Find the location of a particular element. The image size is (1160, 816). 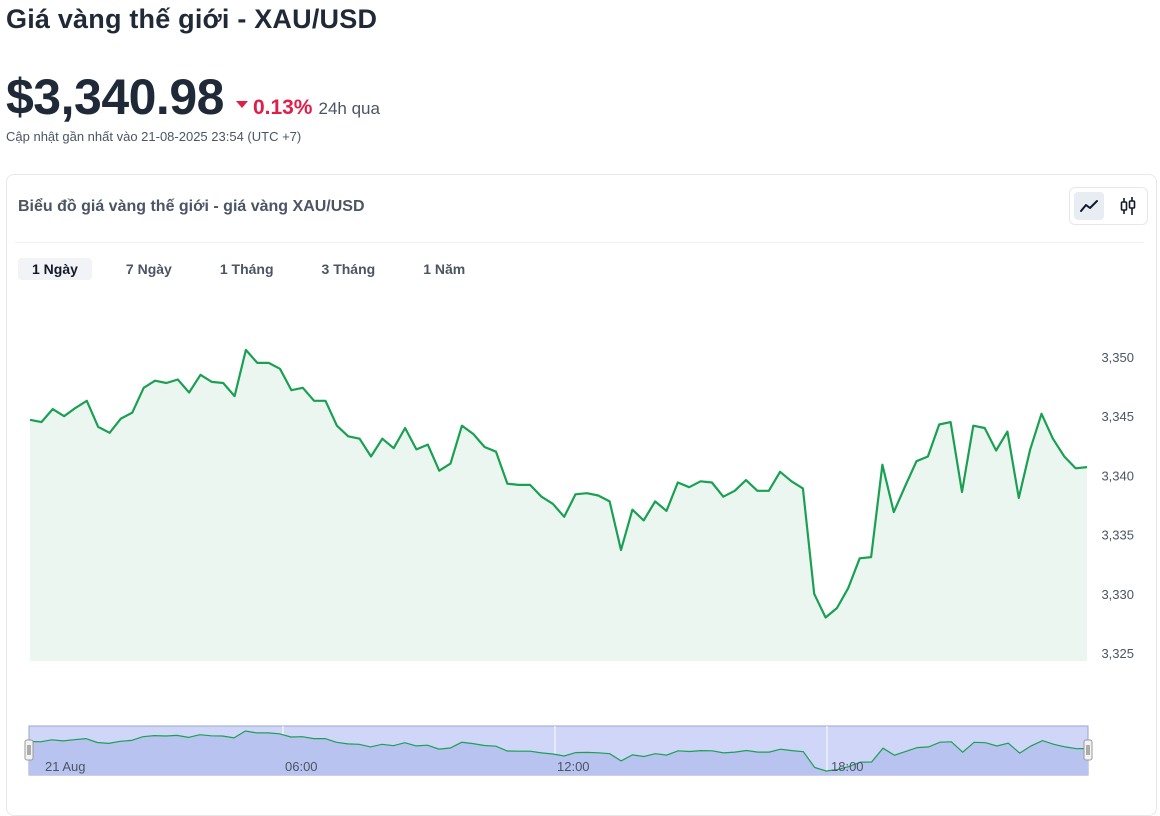

navigator-time-label: 12:00 is located at coordinates (573, 766).